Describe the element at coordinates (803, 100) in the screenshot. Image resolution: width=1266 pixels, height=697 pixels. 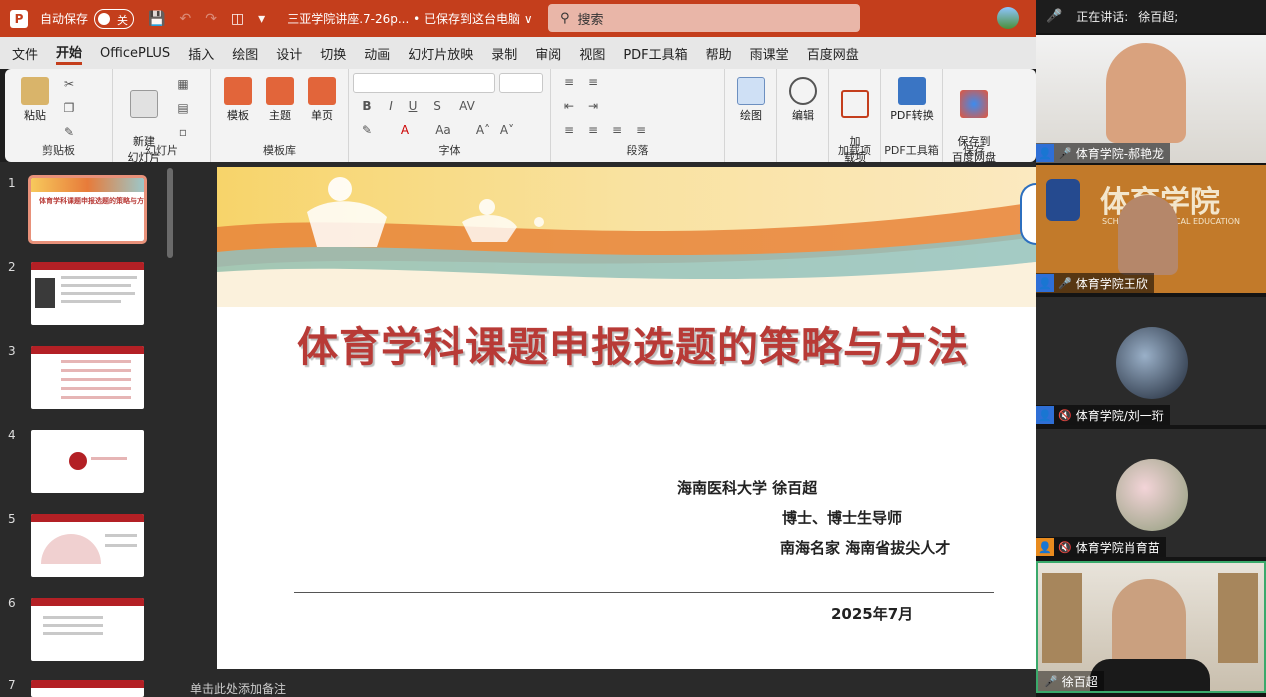
I see `editing-button: 编辑` at that location.